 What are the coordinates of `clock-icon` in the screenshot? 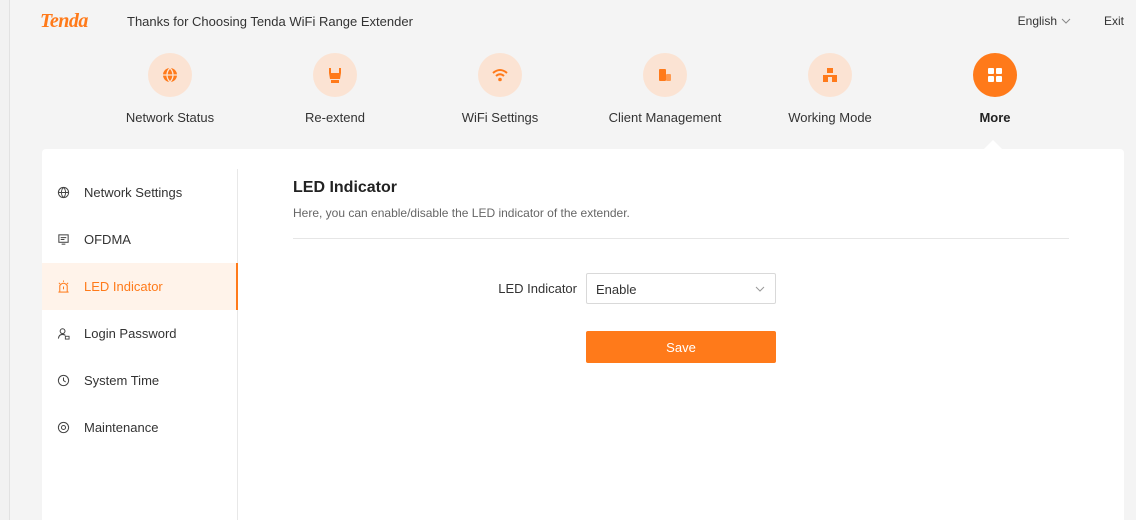 It's located at (63, 381).